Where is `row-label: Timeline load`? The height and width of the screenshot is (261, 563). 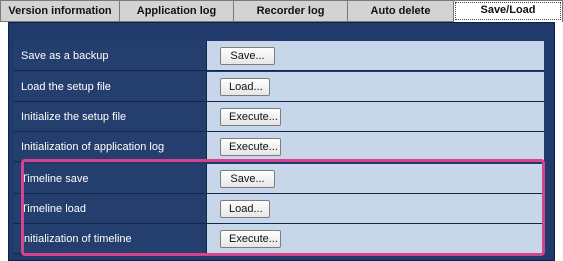 row-label: Timeline load is located at coordinates (110, 208).